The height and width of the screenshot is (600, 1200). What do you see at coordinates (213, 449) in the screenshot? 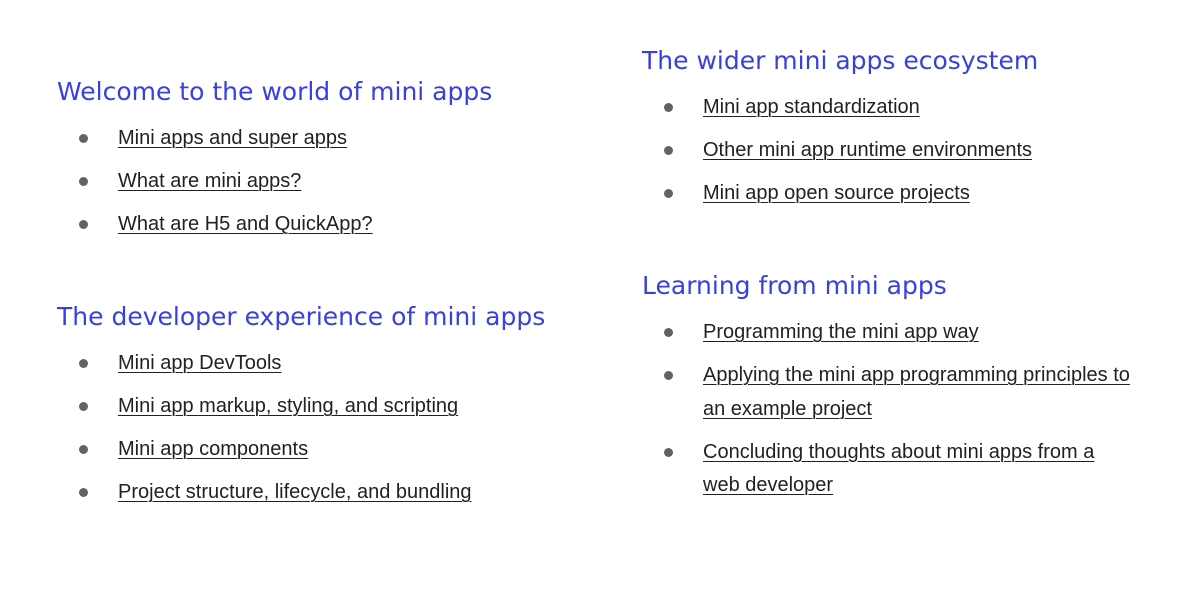
I see `link-mini-app-components: Mini app components` at bounding box center [213, 449].